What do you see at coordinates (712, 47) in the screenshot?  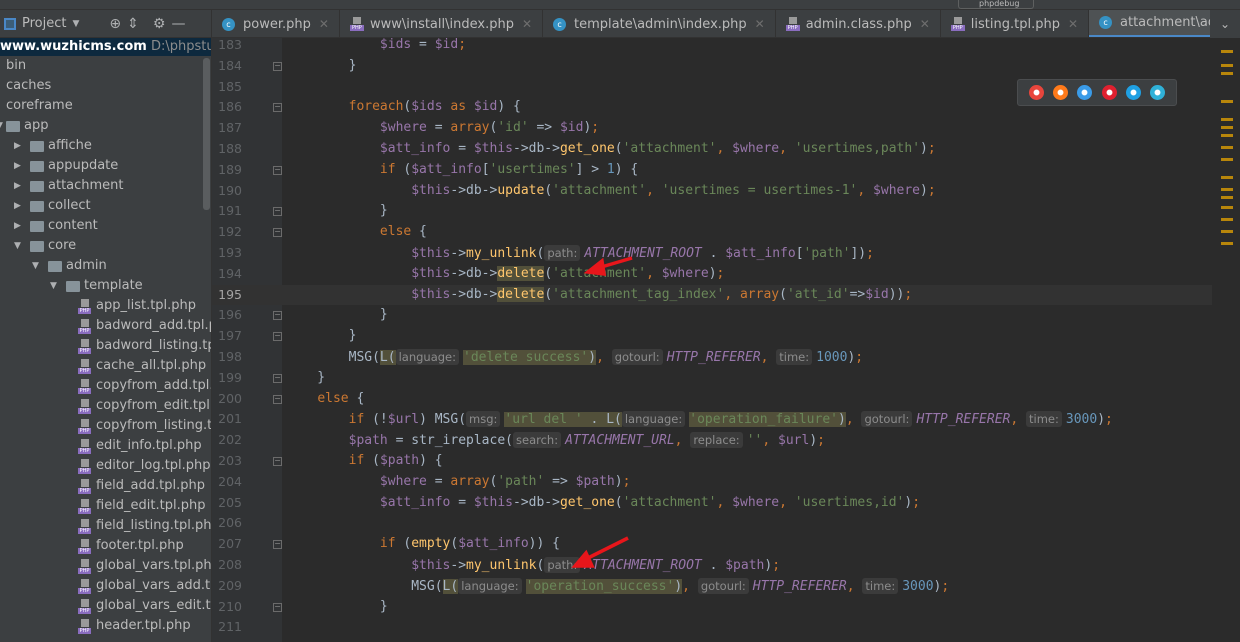 I see `code-line: 183 $ids = $id;` at bounding box center [712, 47].